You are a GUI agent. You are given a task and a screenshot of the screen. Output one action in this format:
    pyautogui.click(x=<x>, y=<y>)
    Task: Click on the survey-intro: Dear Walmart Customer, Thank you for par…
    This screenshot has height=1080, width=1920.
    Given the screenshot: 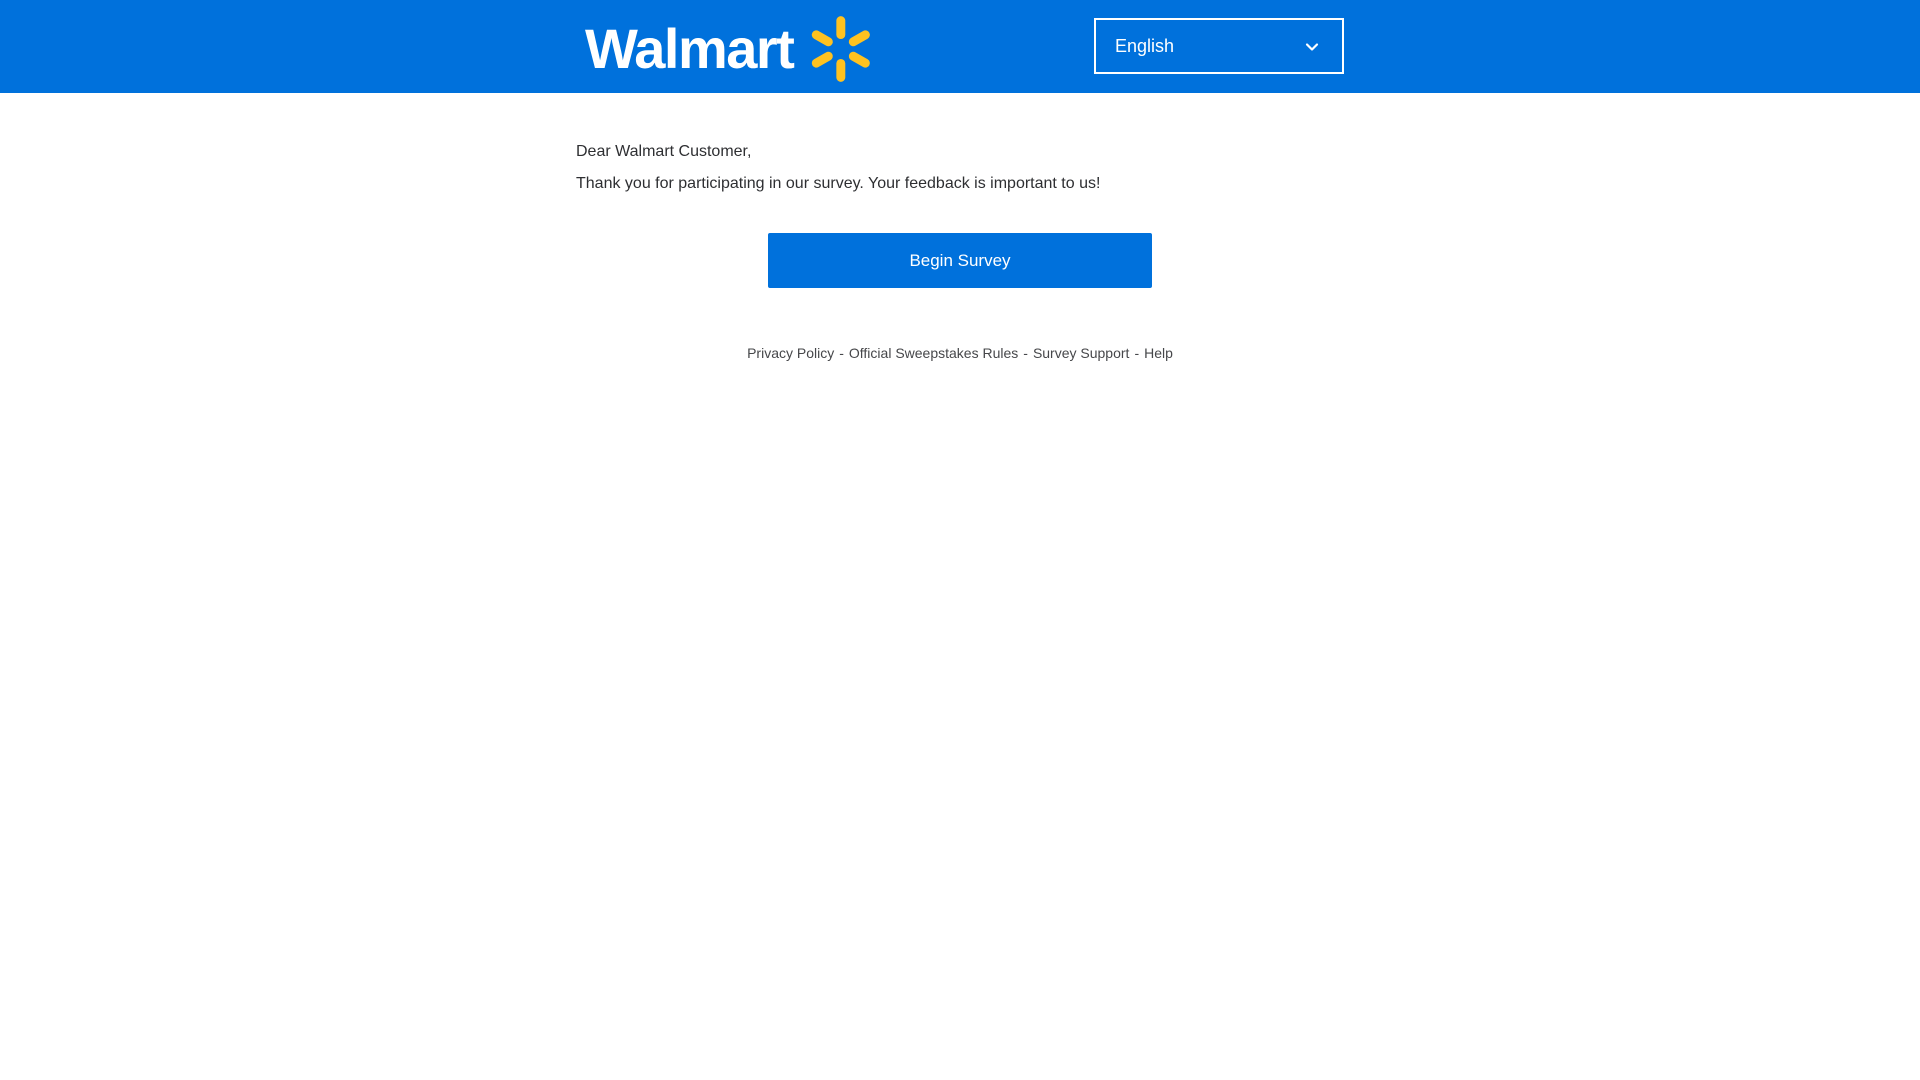 What is the action you would take?
    pyautogui.click(x=961, y=168)
    